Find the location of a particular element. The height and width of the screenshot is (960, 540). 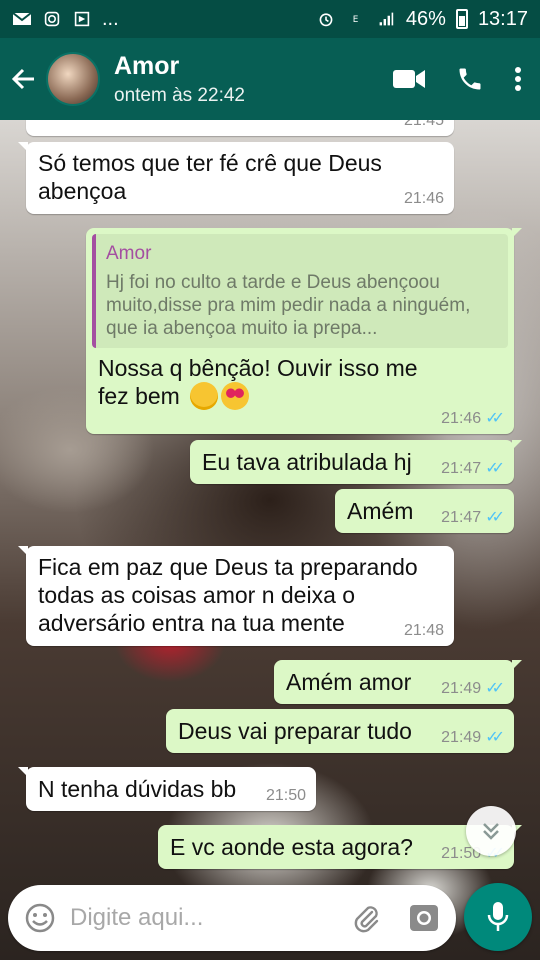

microphone-icon is located at coordinates (498, 916).